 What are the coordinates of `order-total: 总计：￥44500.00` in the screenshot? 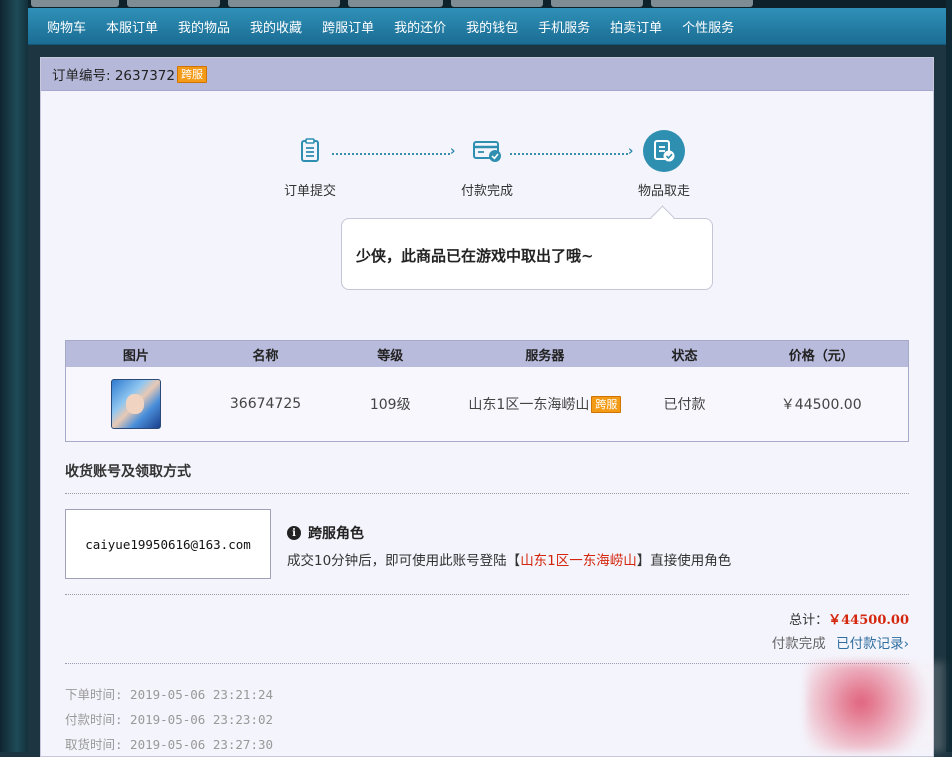 It's located at (849, 618).